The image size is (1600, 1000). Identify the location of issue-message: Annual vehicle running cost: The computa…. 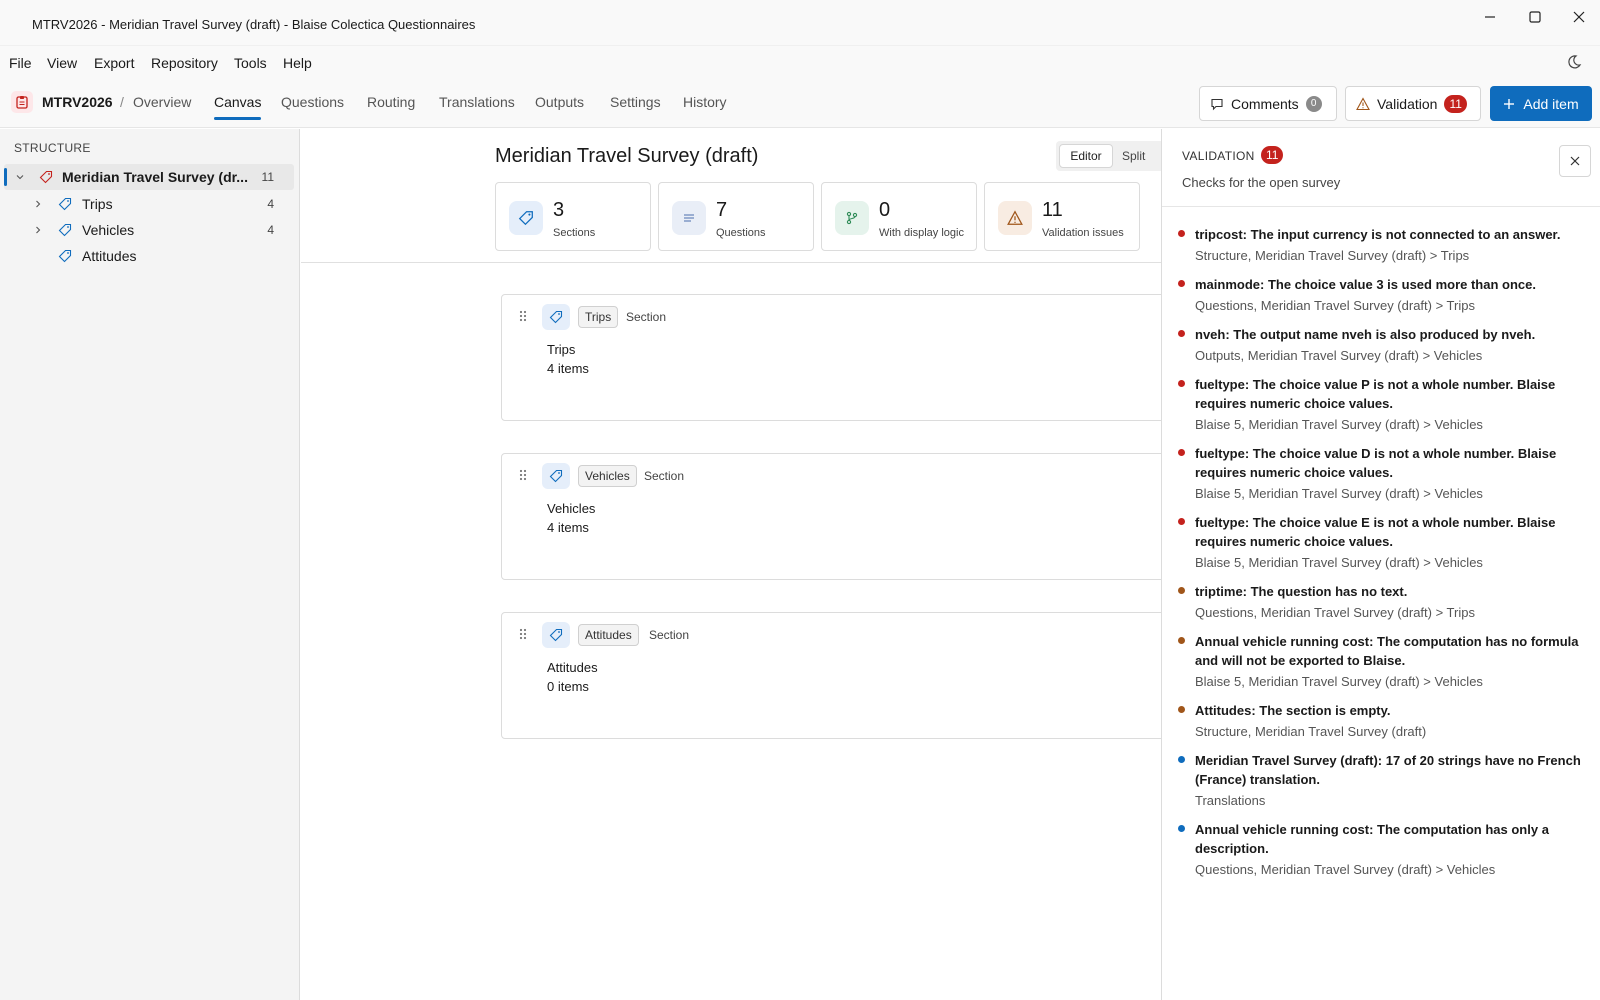
(1372, 839).